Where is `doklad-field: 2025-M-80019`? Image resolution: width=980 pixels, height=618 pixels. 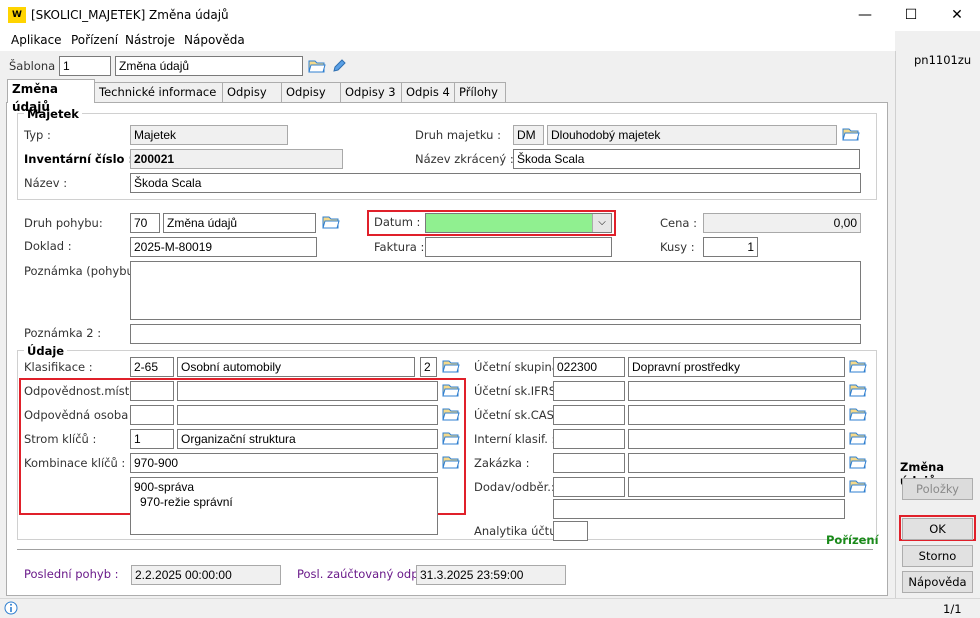
doklad-field: 2025-M-80019 is located at coordinates (223, 247).